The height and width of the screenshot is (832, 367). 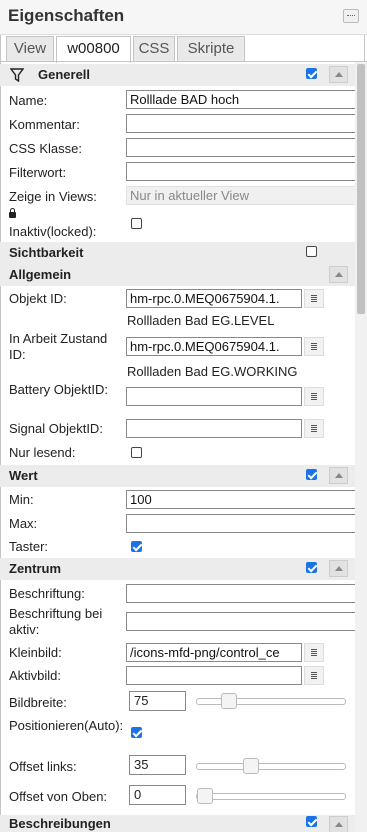 I want to click on section-generell: Generell, so click(x=177, y=75).